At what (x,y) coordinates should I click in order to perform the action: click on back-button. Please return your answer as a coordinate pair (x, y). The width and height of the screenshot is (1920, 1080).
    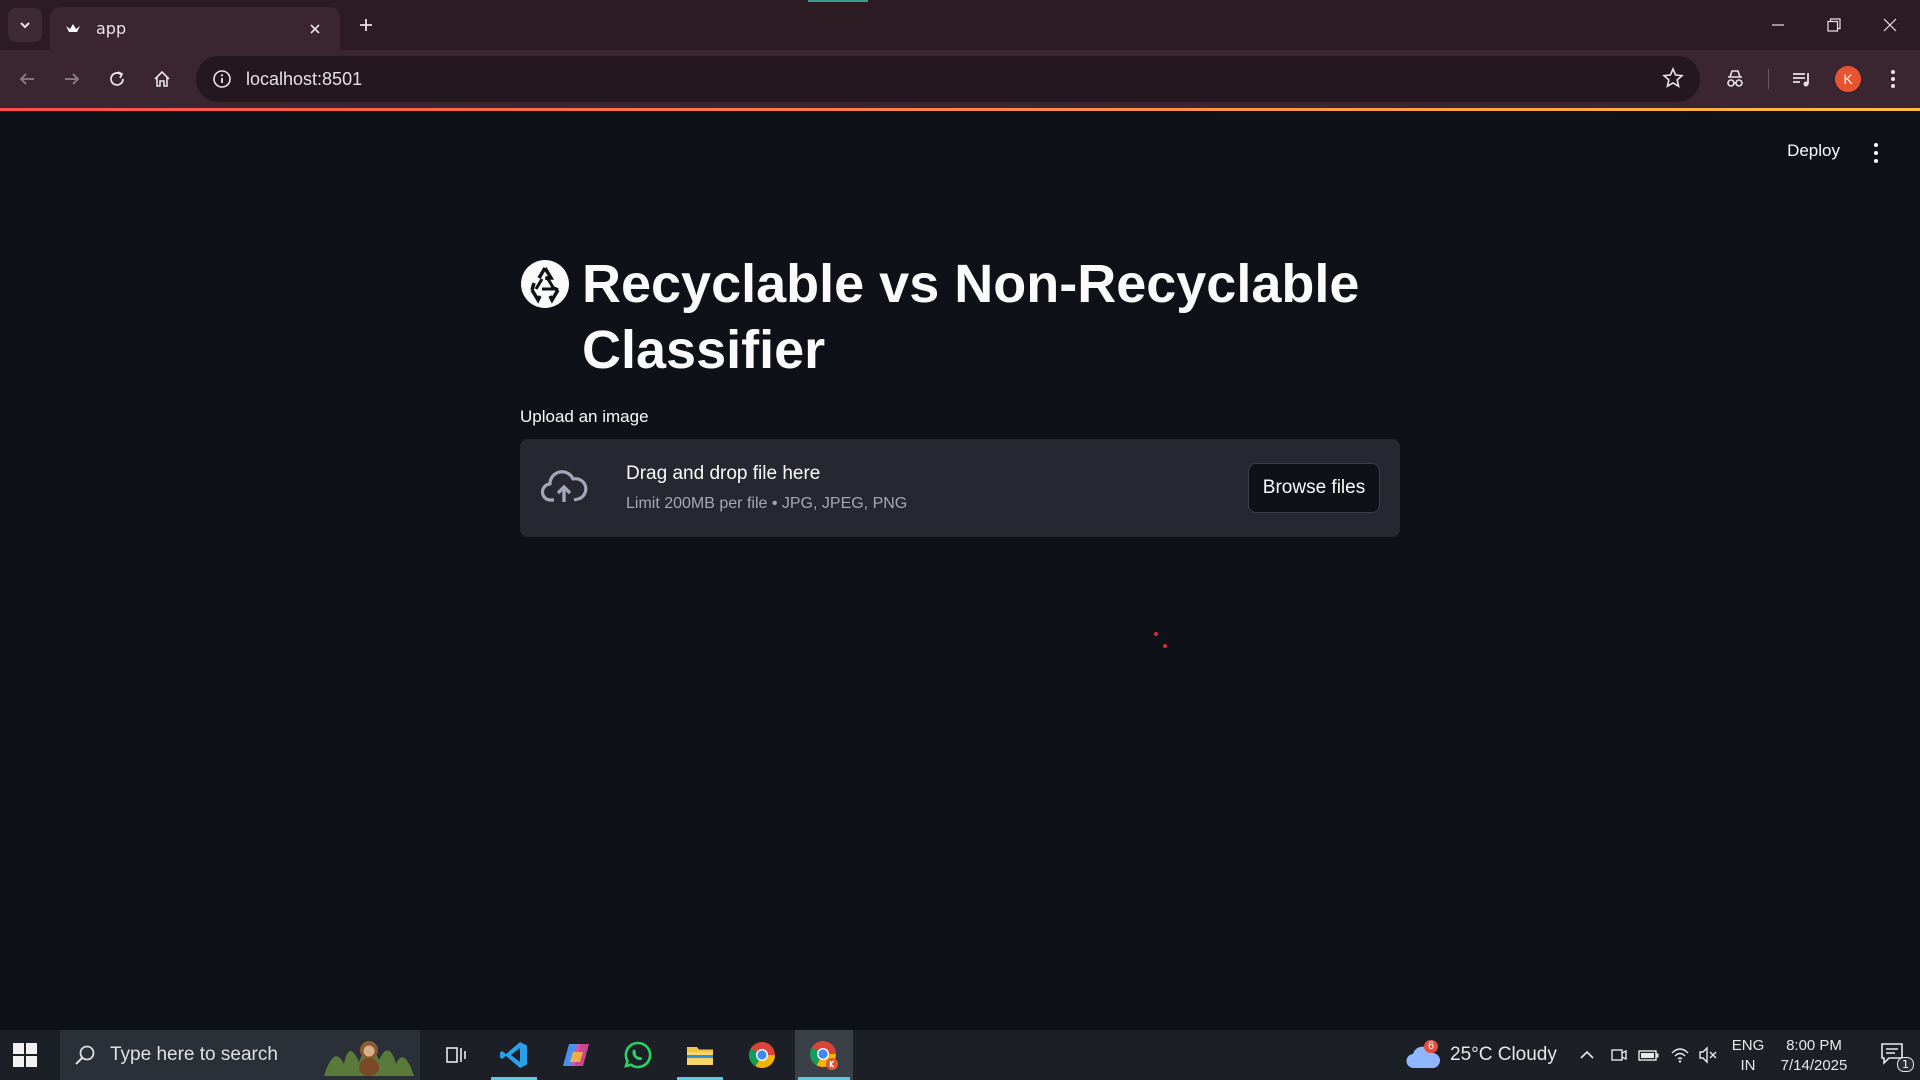
    Looking at the image, I should click on (27, 79).